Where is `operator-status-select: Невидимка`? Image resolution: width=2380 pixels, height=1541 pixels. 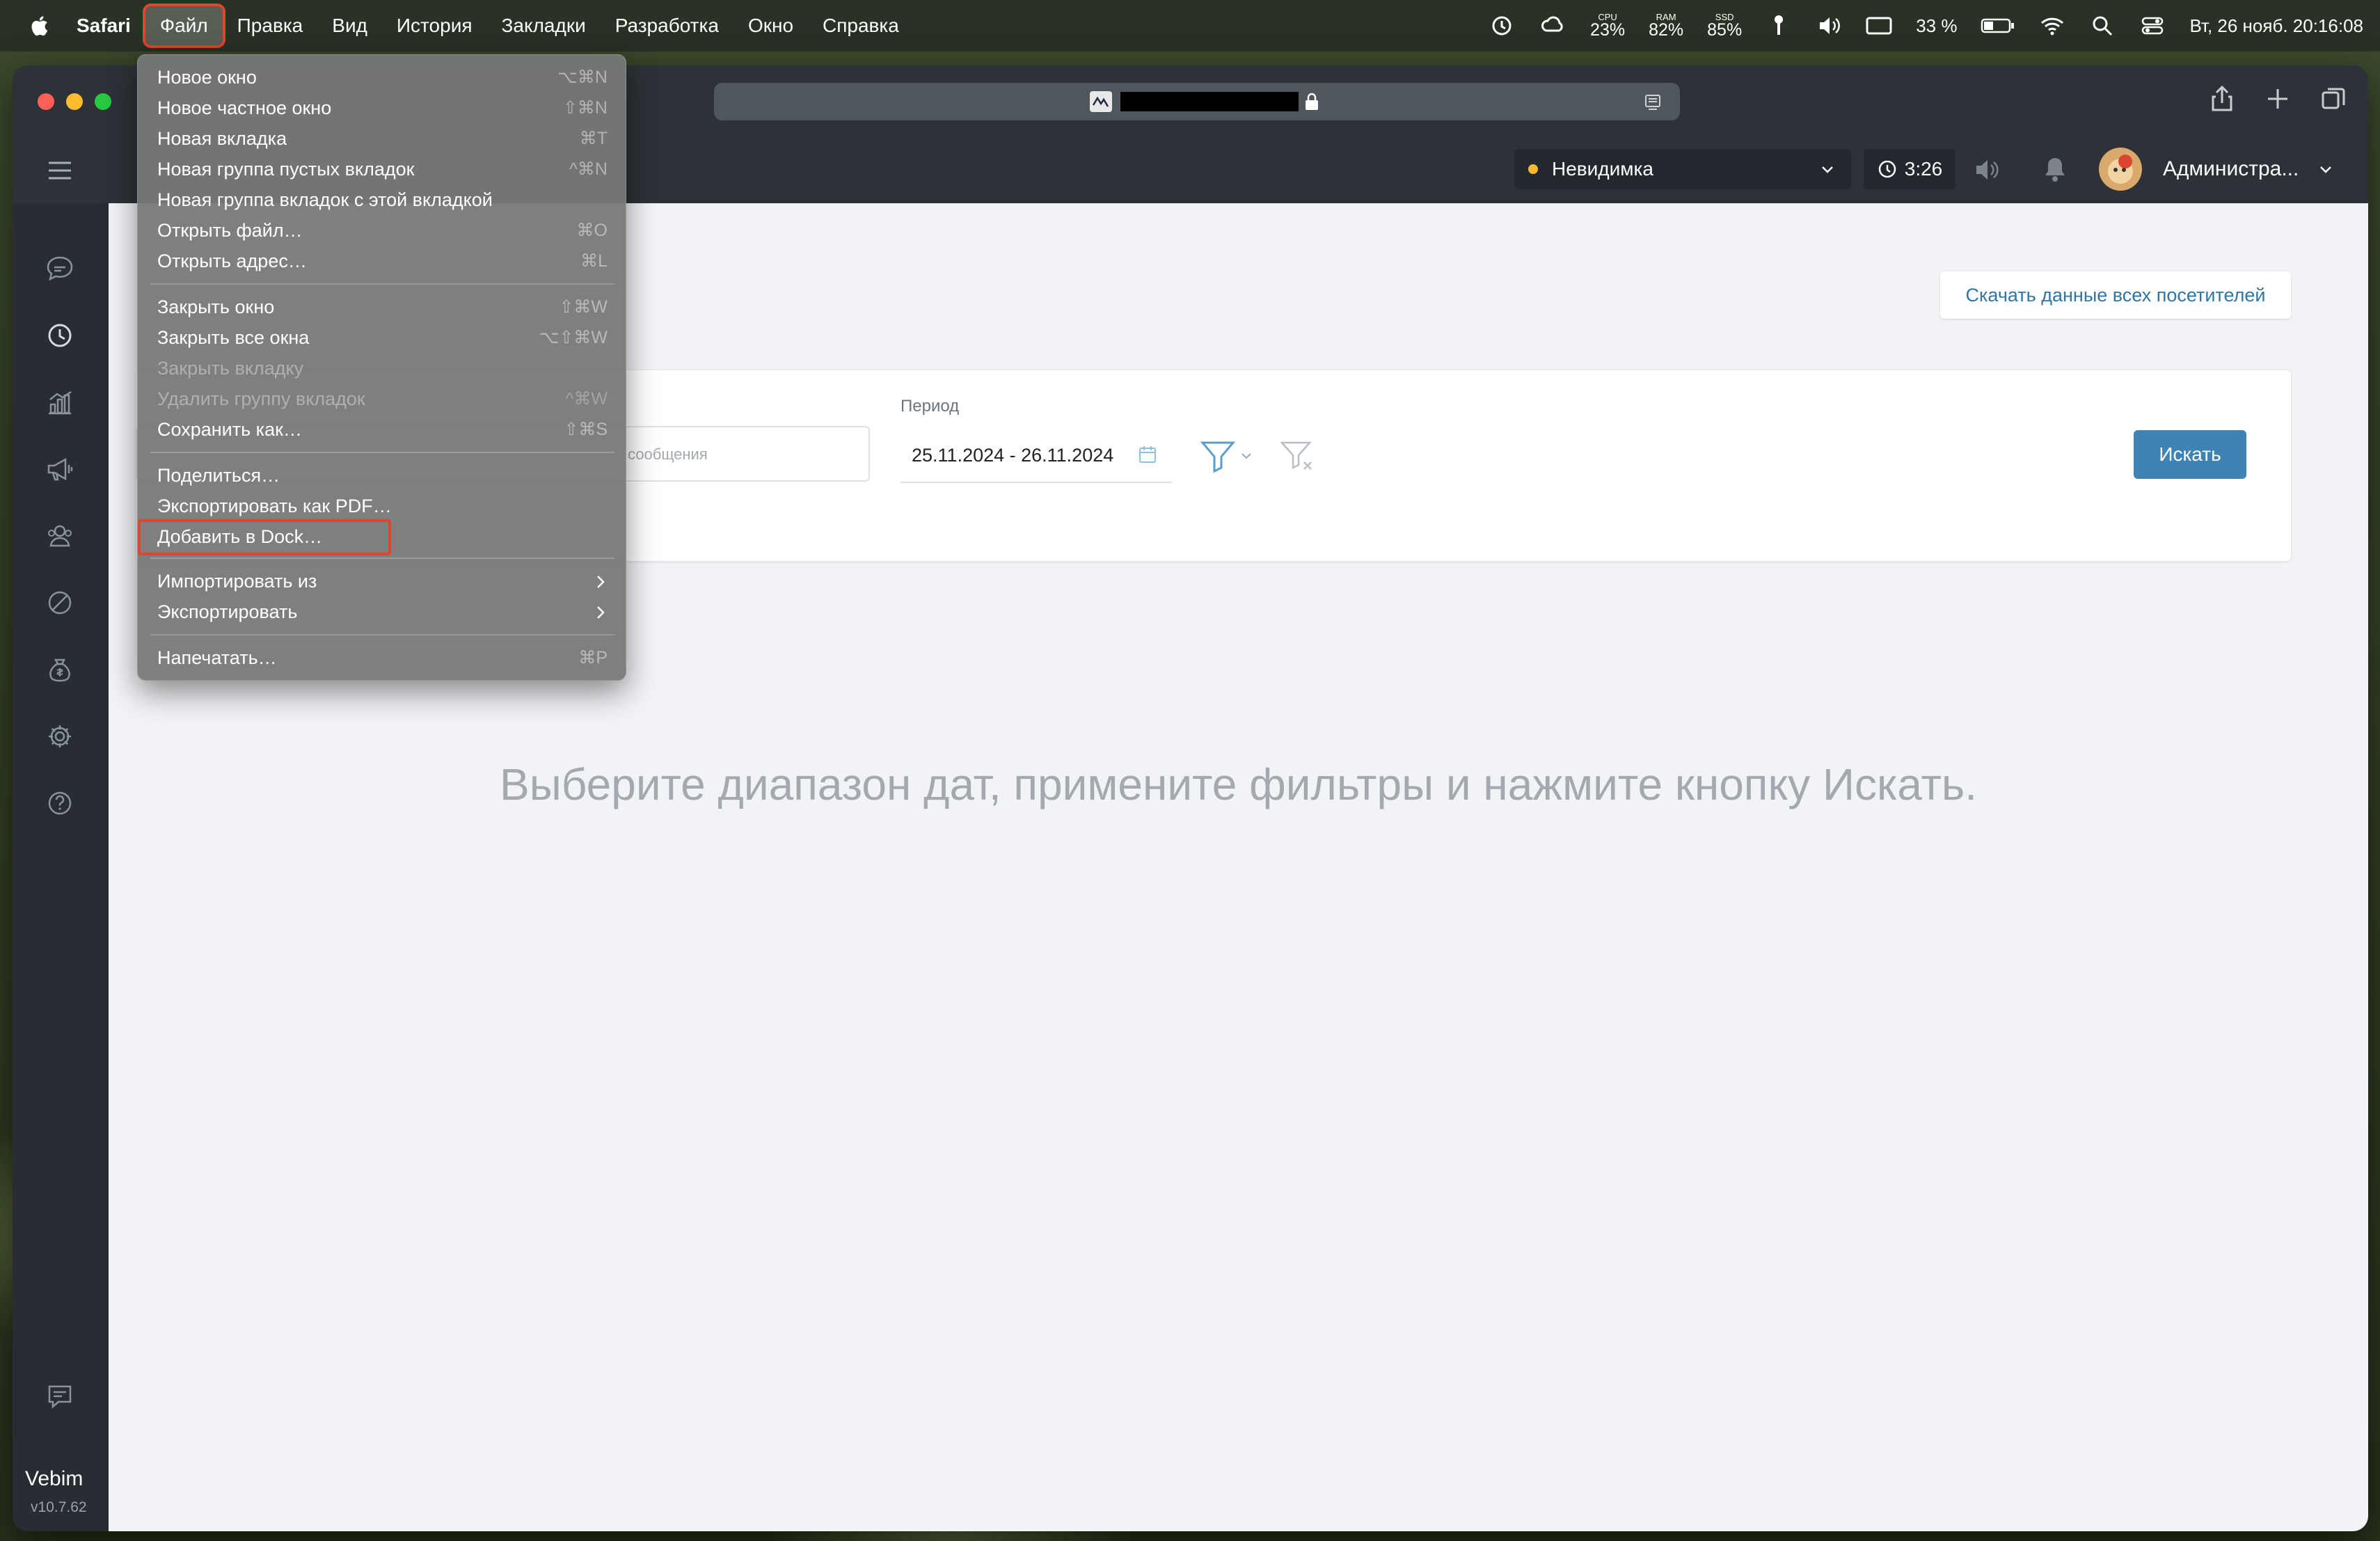 operator-status-select: Невидимка is located at coordinates (1682, 169).